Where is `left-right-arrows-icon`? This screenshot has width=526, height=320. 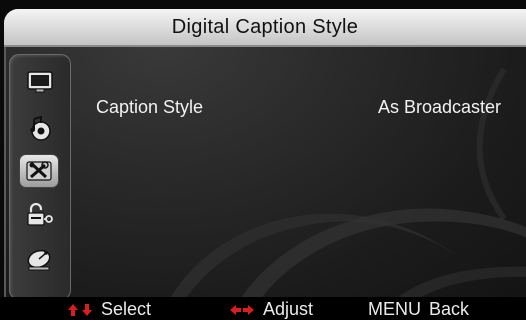 left-right-arrows-icon is located at coordinates (242, 310).